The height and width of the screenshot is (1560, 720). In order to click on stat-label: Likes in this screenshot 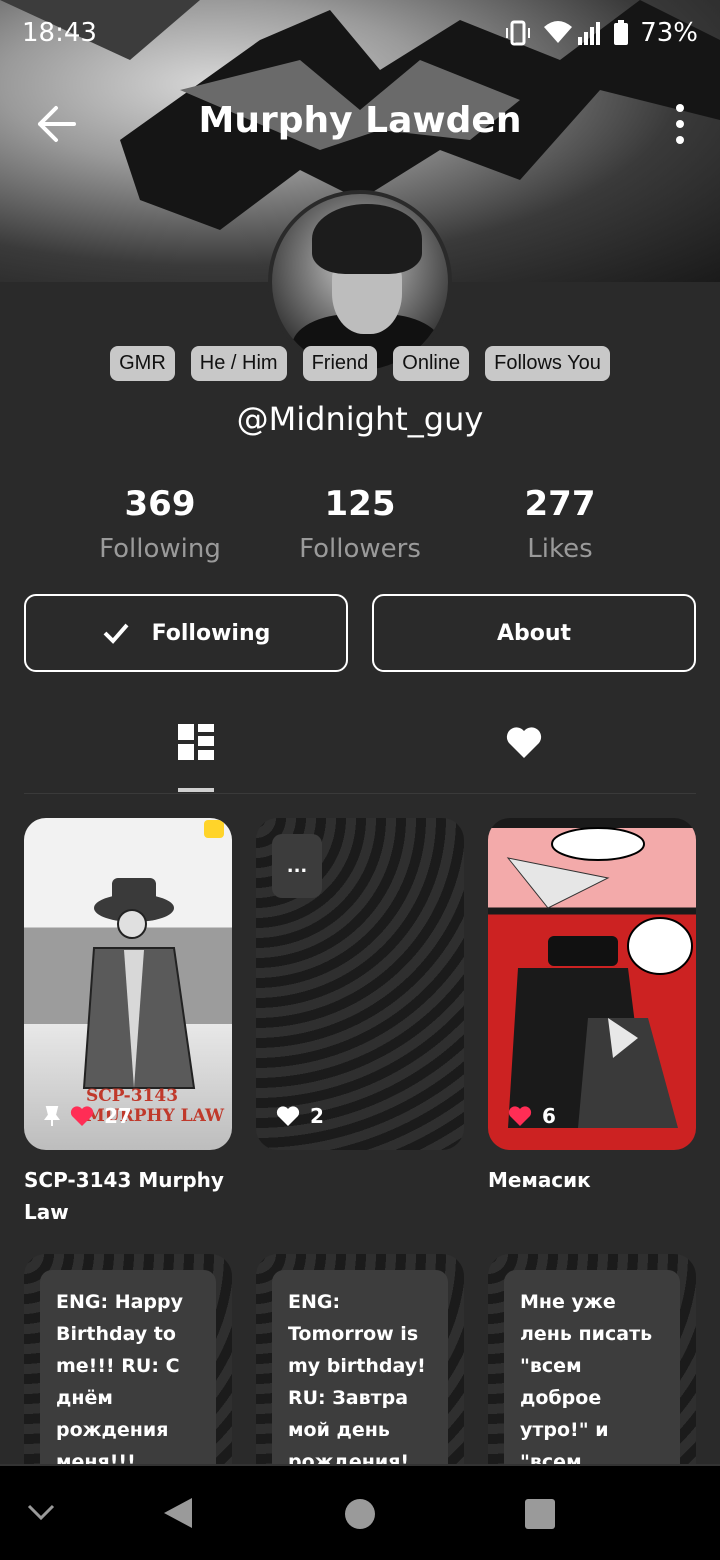, I will do `click(560, 549)`.